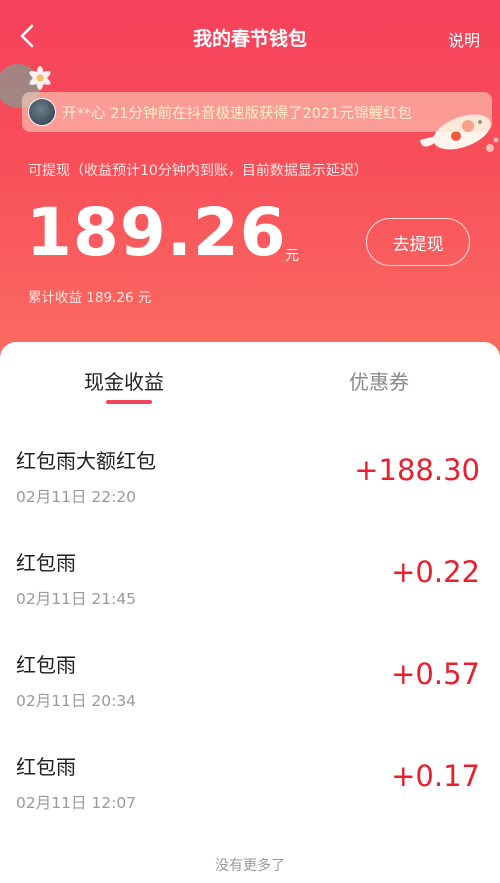  Describe the element at coordinates (250, 801) in the screenshot. I see `list-item: 红包雨 02月11日 12:07 +0.17` at that location.